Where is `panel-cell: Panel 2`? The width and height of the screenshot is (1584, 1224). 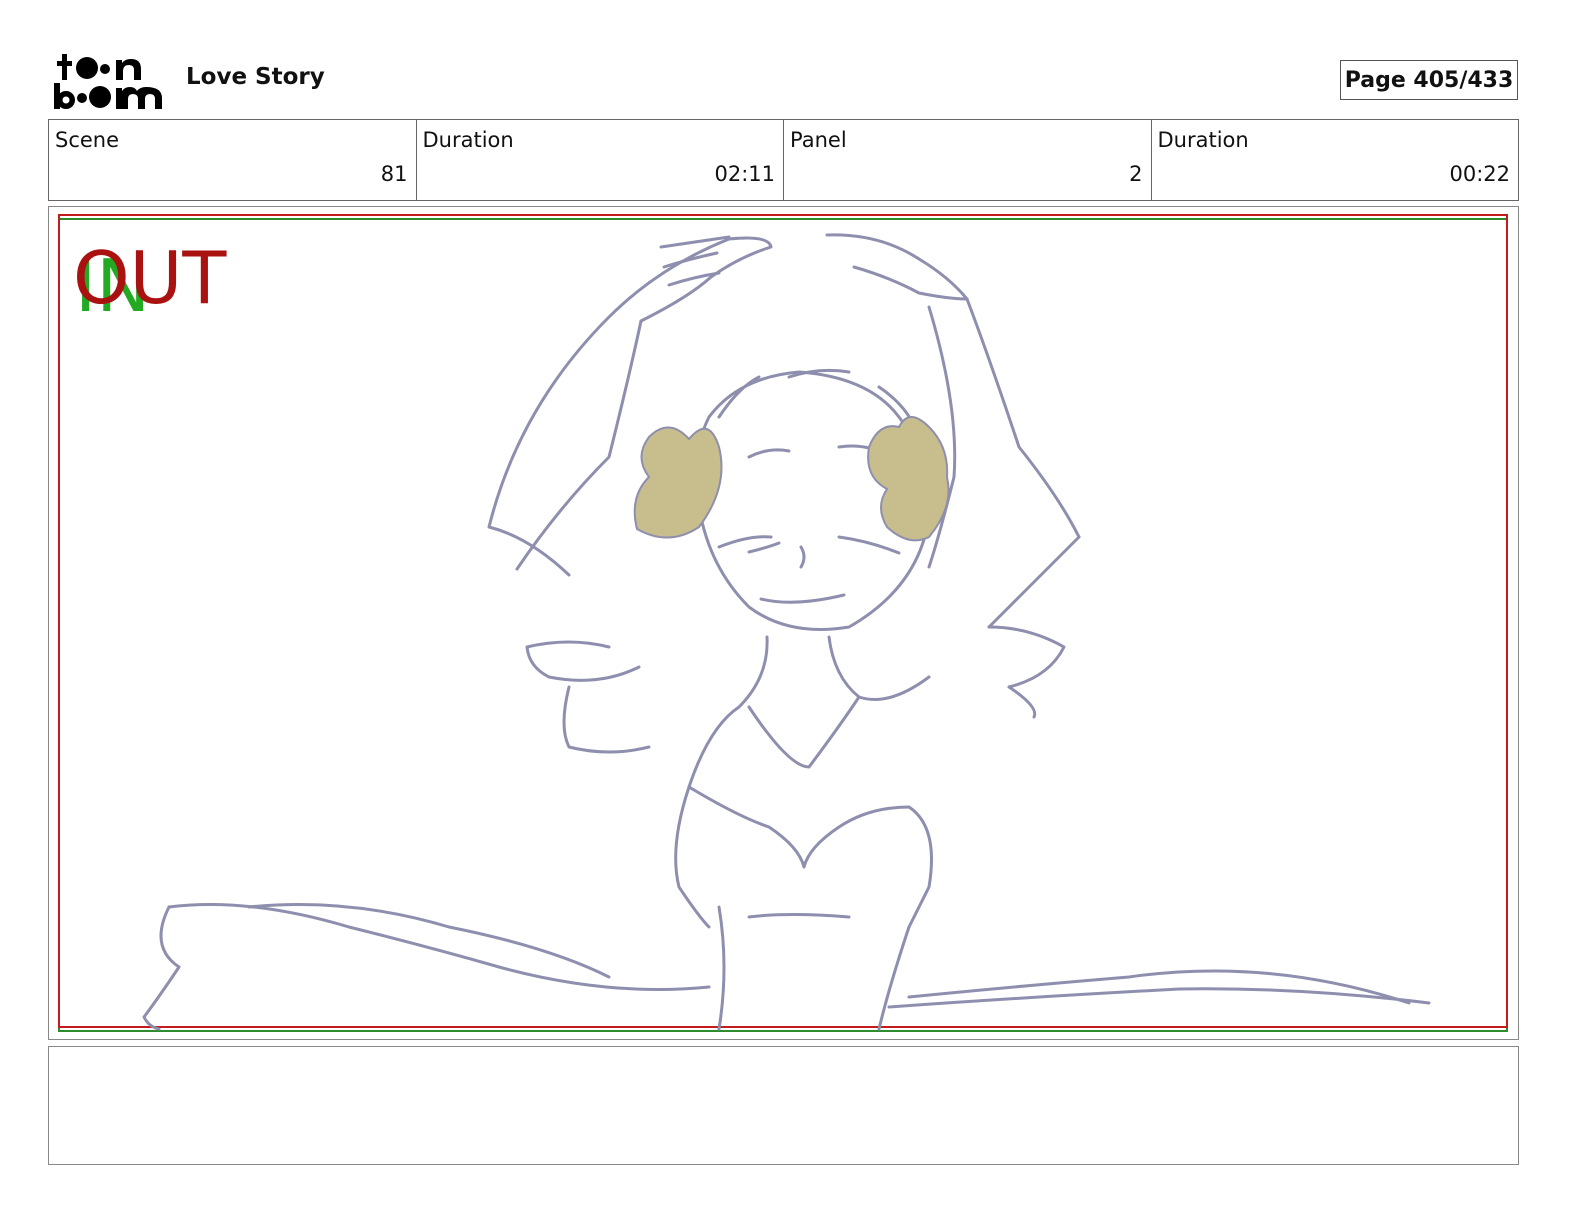 panel-cell: Panel 2 is located at coordinates (968, 160).